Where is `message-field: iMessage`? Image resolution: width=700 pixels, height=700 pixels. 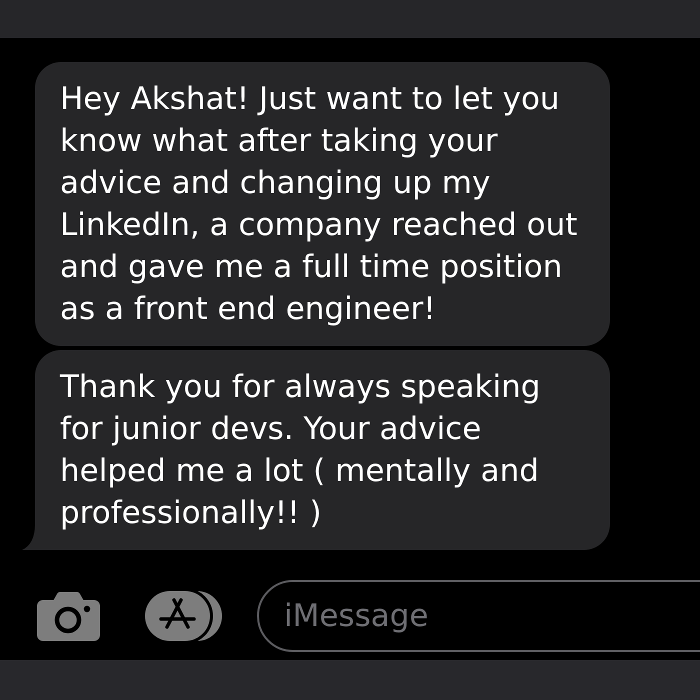 message-field: iMessage is located at coordinates (478, 616).